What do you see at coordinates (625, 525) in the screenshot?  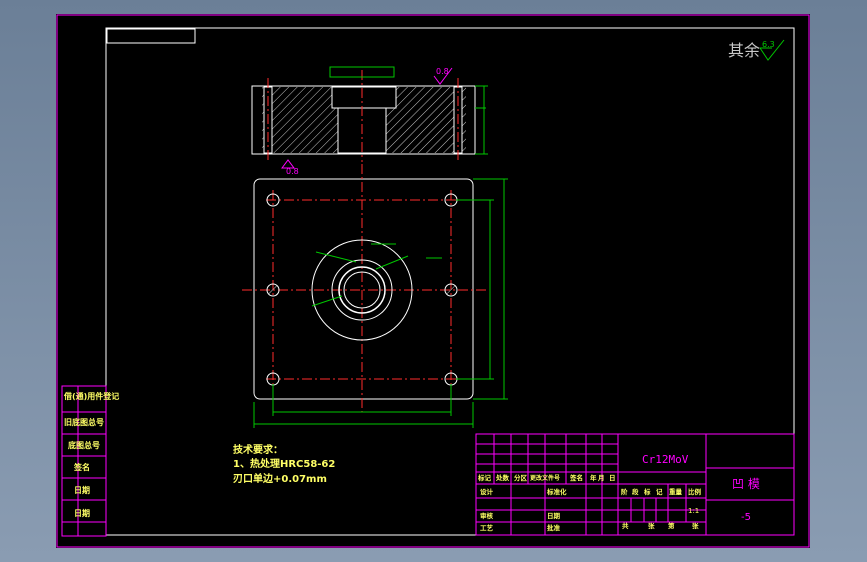 I see `sheet-label-total: 共` at bounding box center [625, 525].